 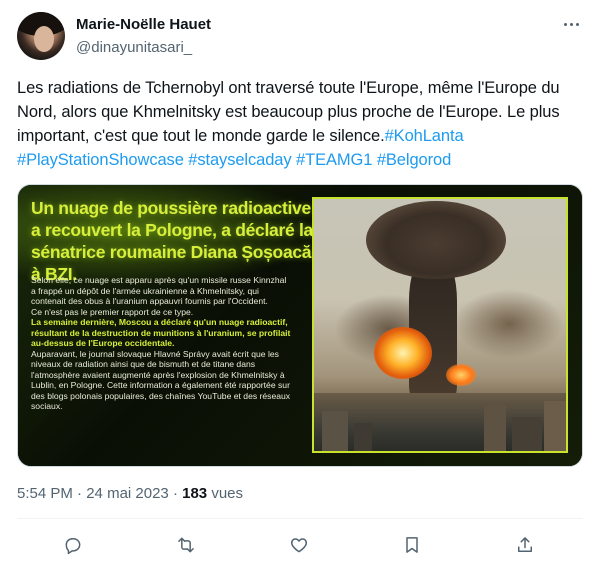 I want to click on divider, so click(x=300, y=518).